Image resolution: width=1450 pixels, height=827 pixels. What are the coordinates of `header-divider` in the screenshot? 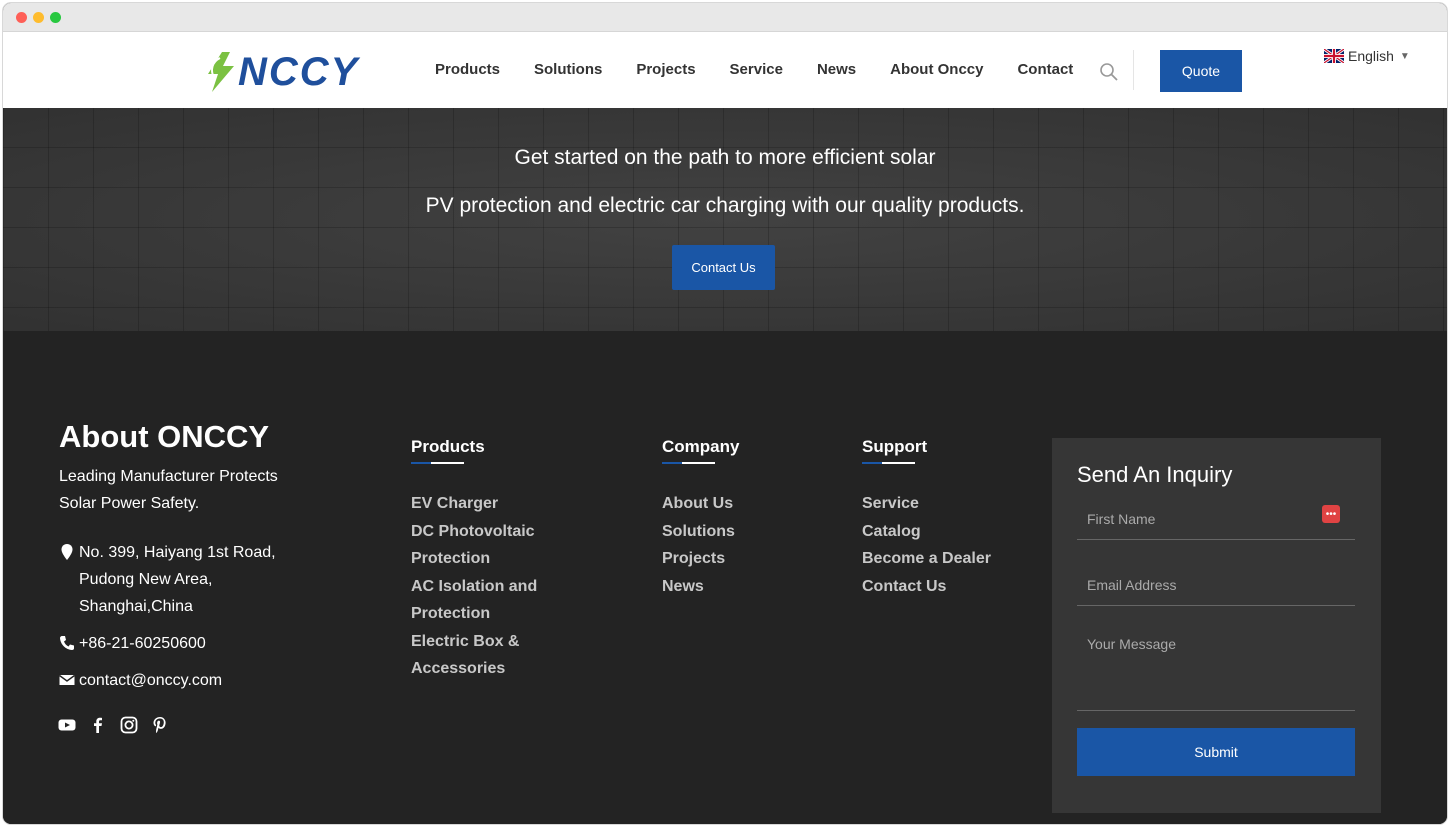 It's located at (1133, 70).